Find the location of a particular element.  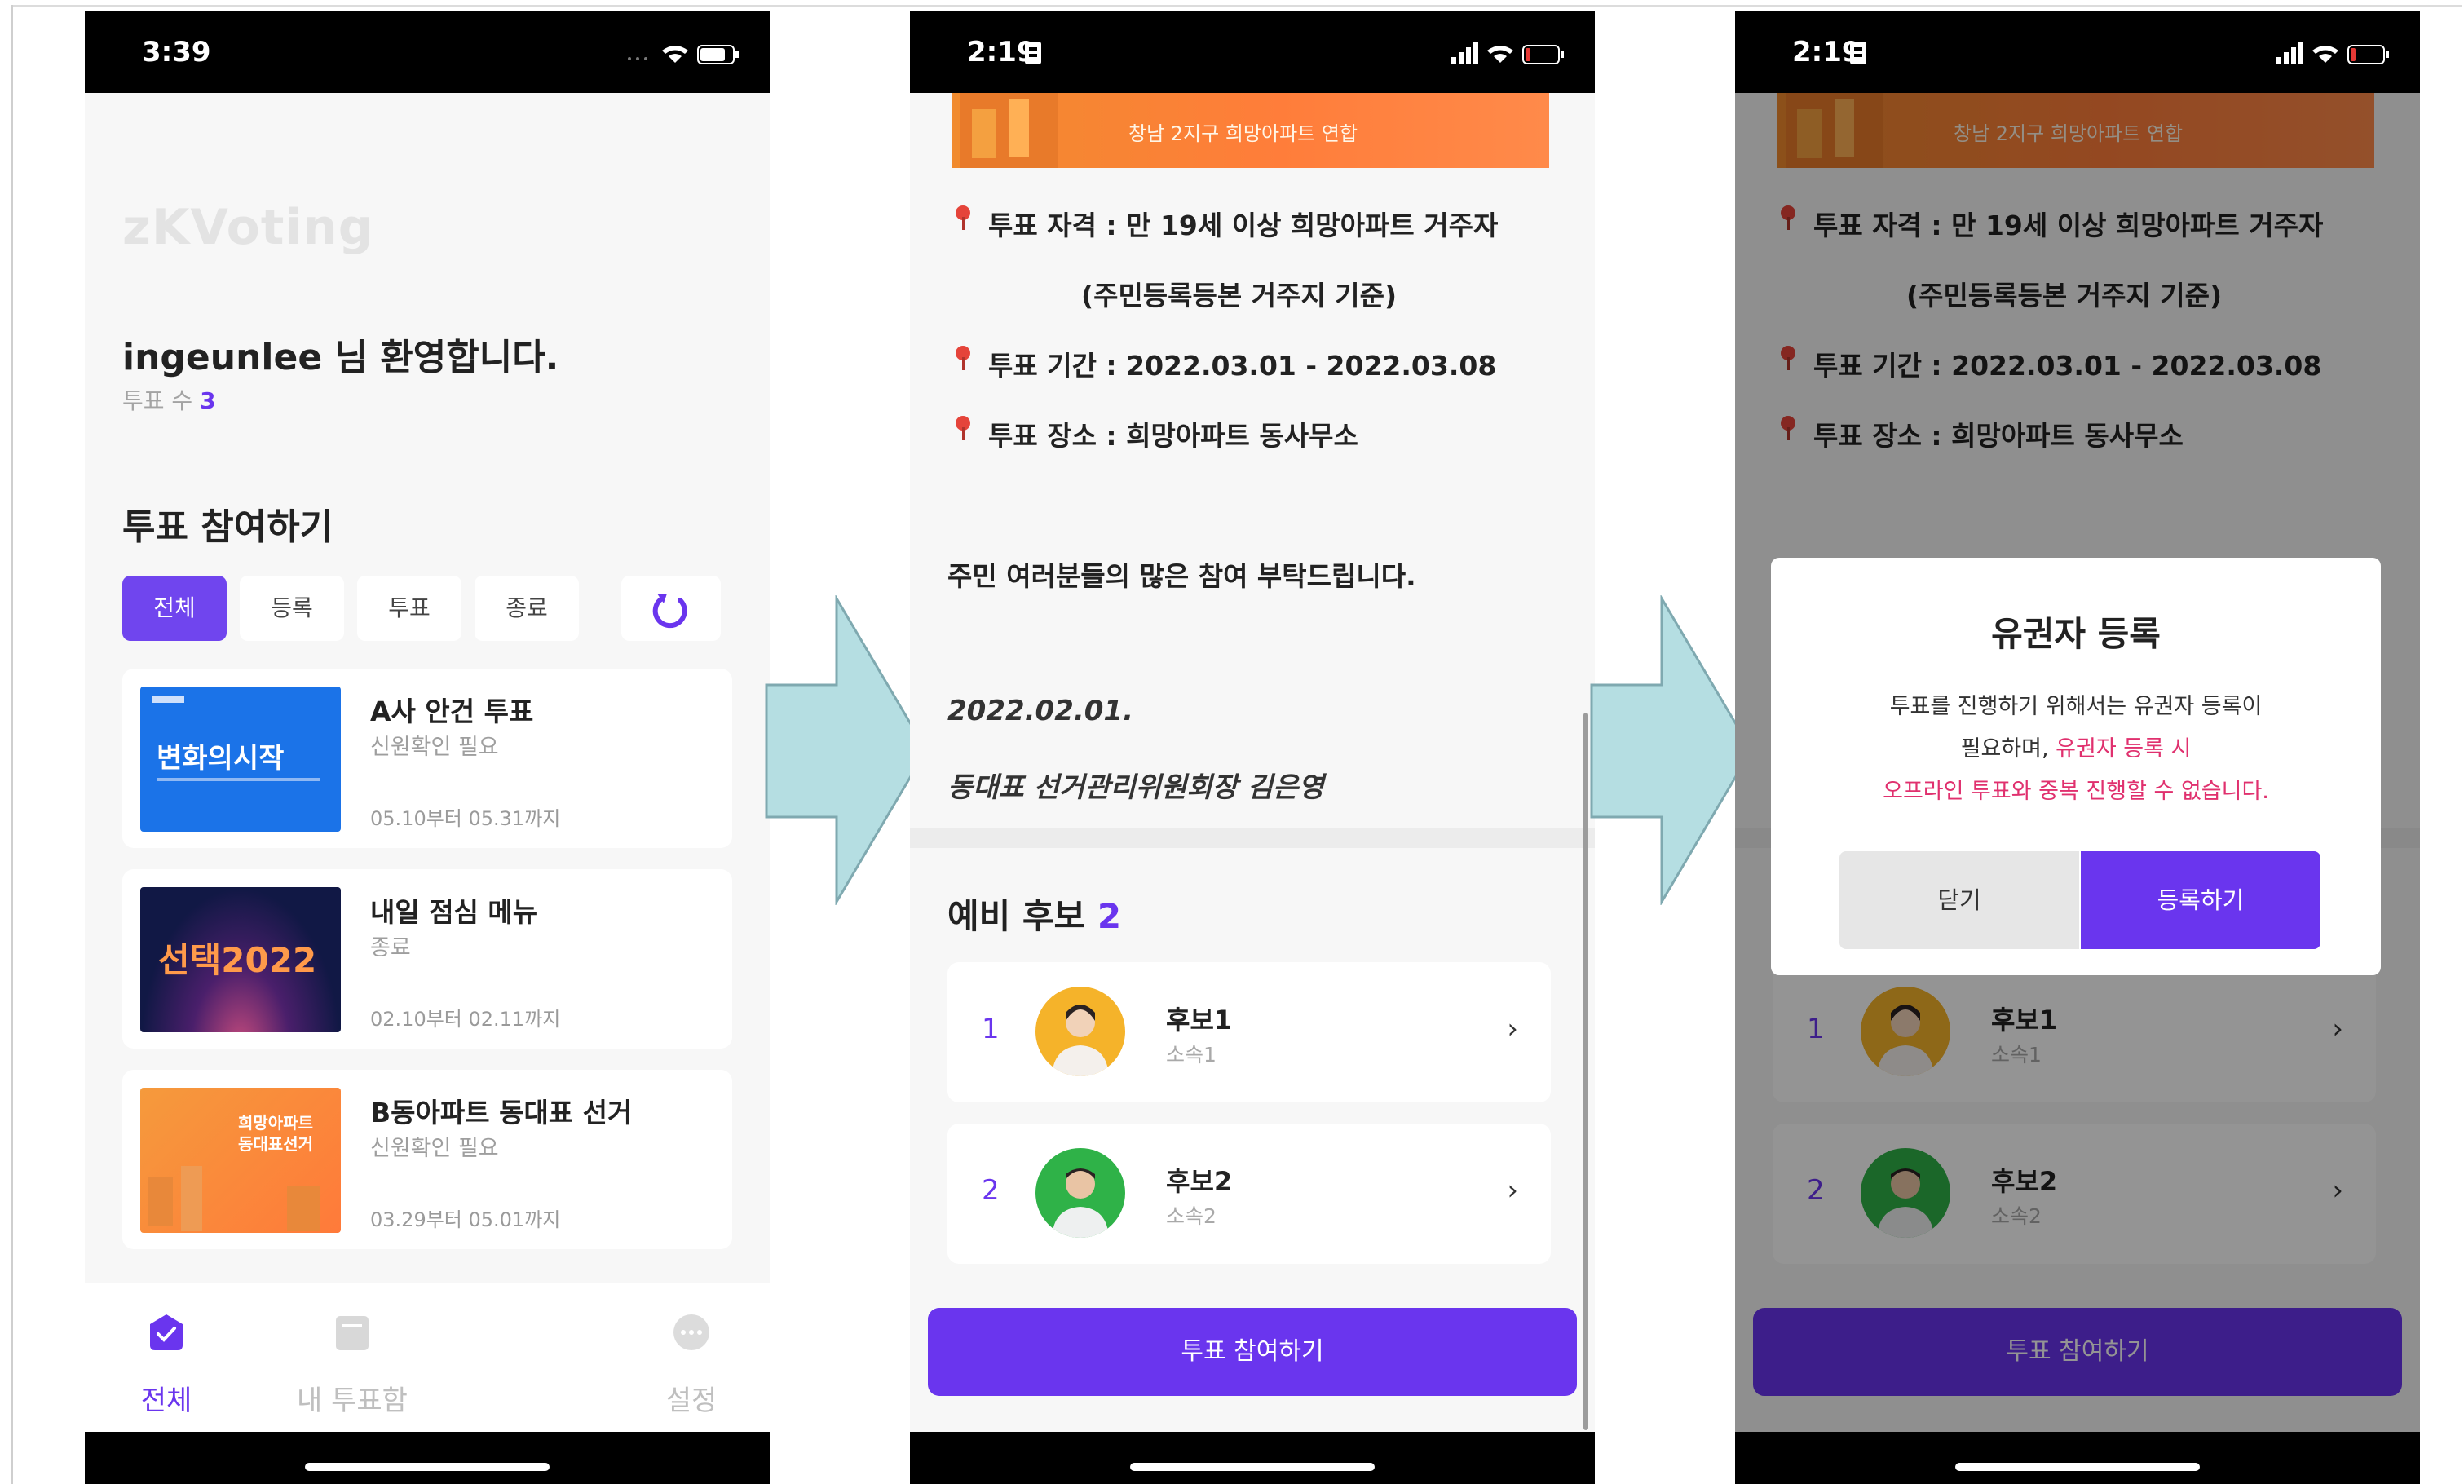

more-icon is located at coordinates (691, 1332).